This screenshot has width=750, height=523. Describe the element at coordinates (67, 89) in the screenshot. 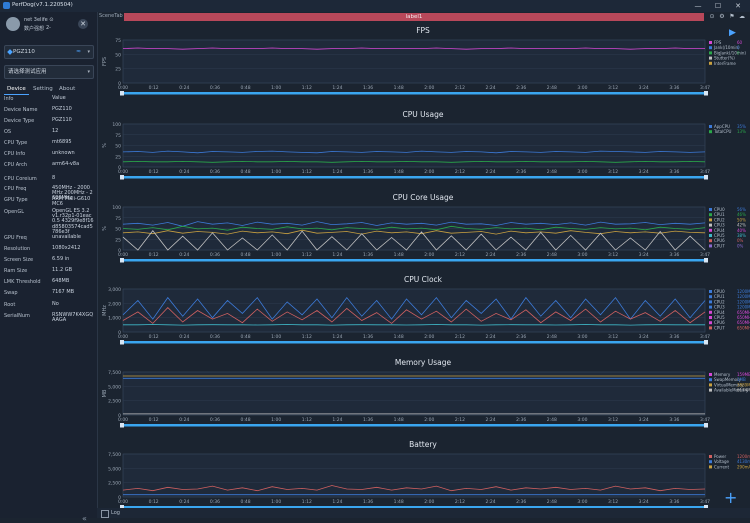

I see `tab-about: About` at that location.